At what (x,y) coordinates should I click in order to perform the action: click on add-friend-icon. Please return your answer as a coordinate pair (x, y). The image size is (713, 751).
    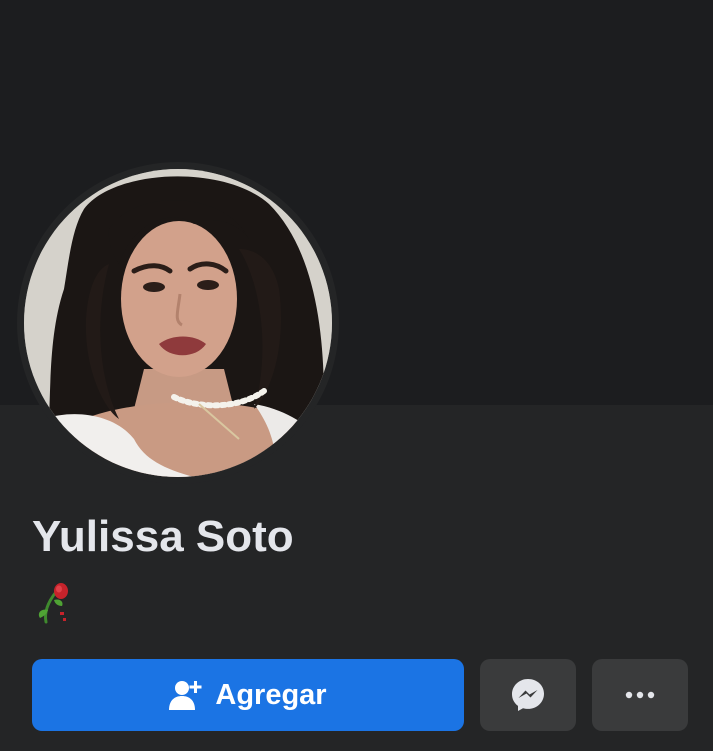
    Looking at the image, I should click on (186, 695).